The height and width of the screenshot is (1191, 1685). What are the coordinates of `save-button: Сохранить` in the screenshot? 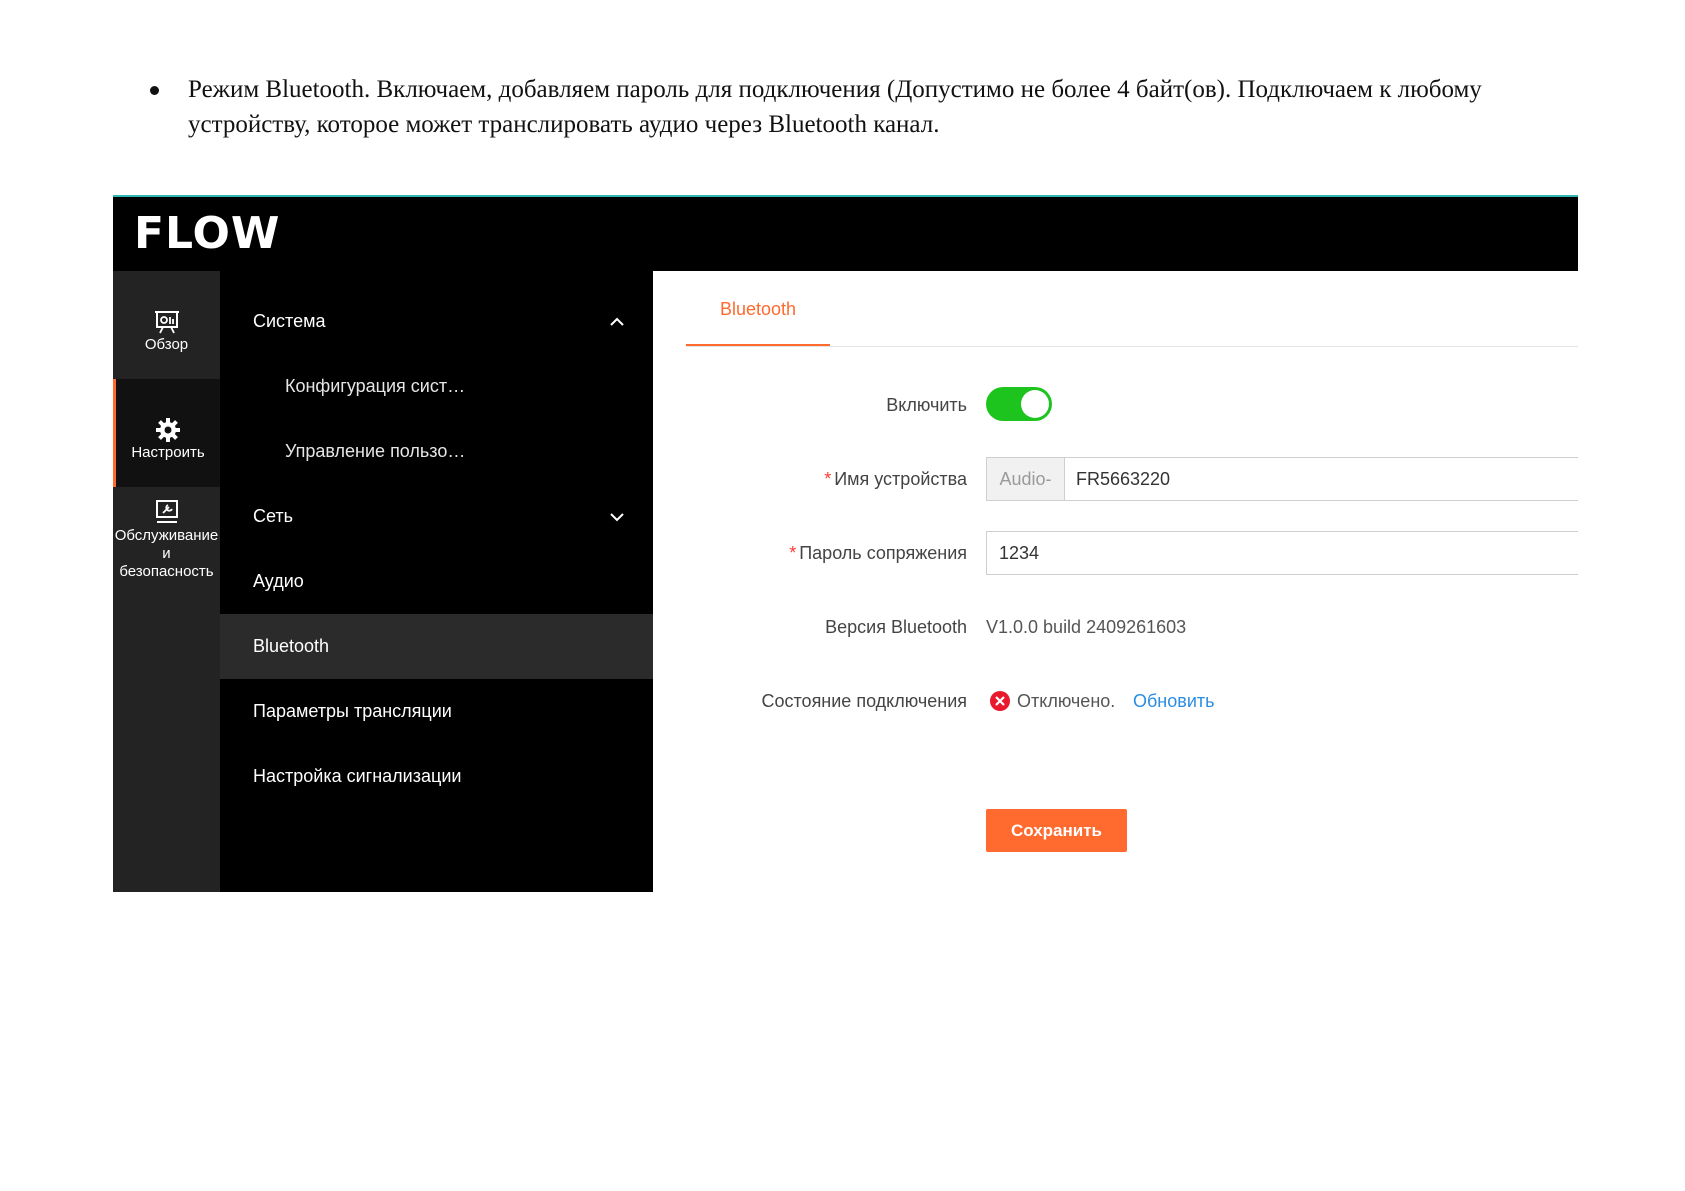 It's located at (1056, 830).